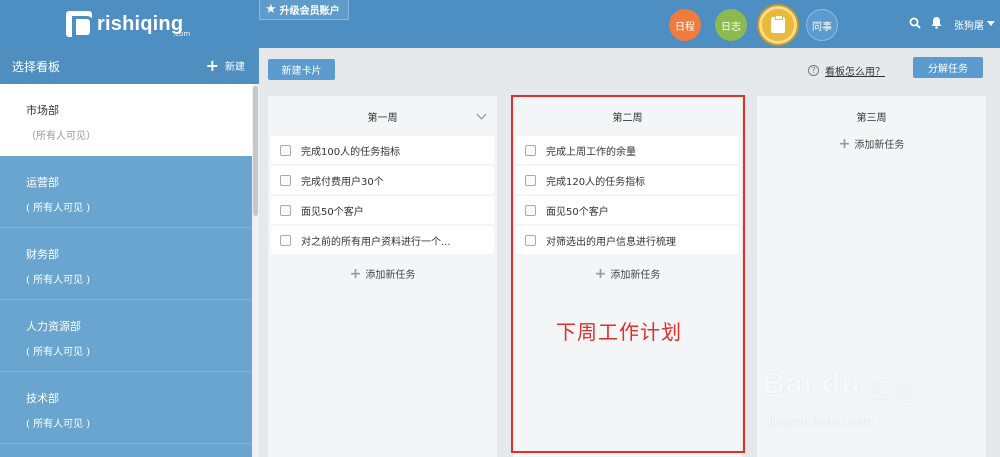 The height and width of the screenshot is (457, 1000). Describe the element at coordinates (53, 326) in the screenshot. I see `sidebar-item-name: 人力资源部` at that location.